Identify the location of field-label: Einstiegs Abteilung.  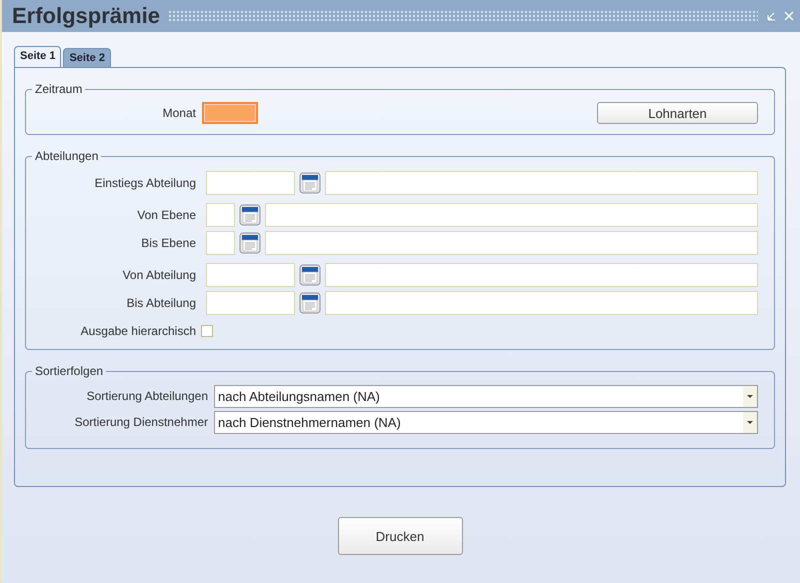
(145, 183).